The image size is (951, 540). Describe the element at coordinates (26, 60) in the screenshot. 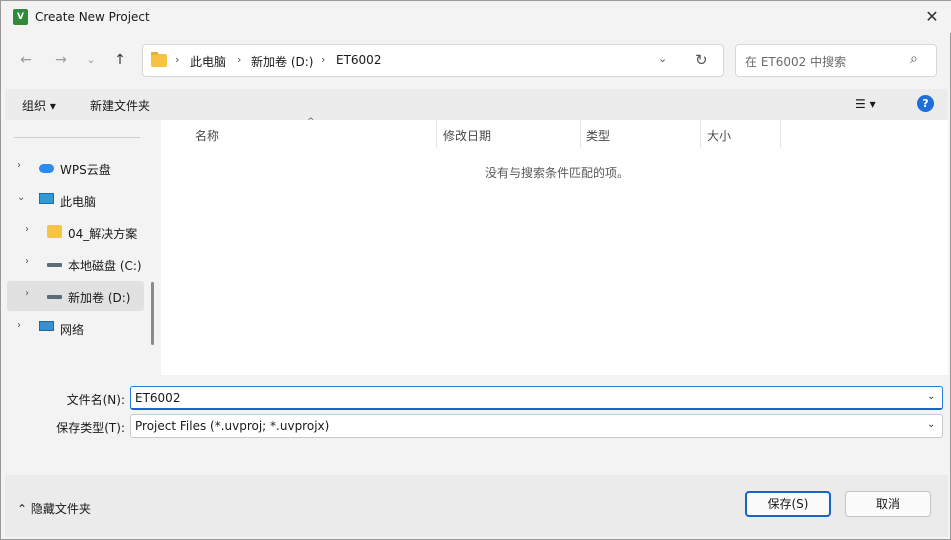

I see `back-button: ←` at that location.